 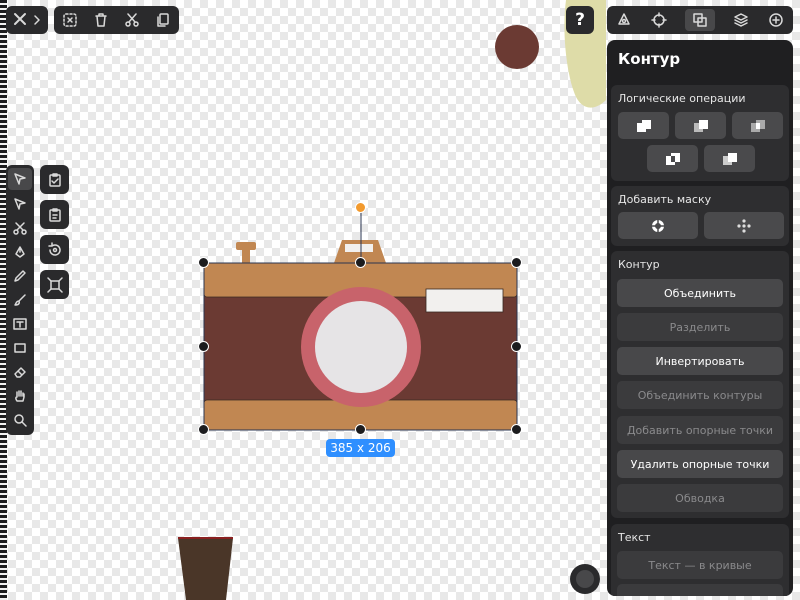 What do you see at coordinates (700, 327) in the screenshot?
I see `split-button: Разделить` at bounding box center [700, 327].